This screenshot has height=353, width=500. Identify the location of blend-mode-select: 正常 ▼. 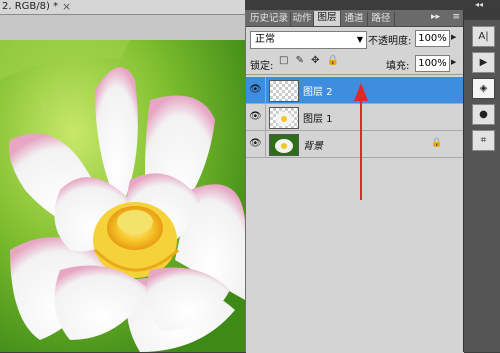
(308, 40).